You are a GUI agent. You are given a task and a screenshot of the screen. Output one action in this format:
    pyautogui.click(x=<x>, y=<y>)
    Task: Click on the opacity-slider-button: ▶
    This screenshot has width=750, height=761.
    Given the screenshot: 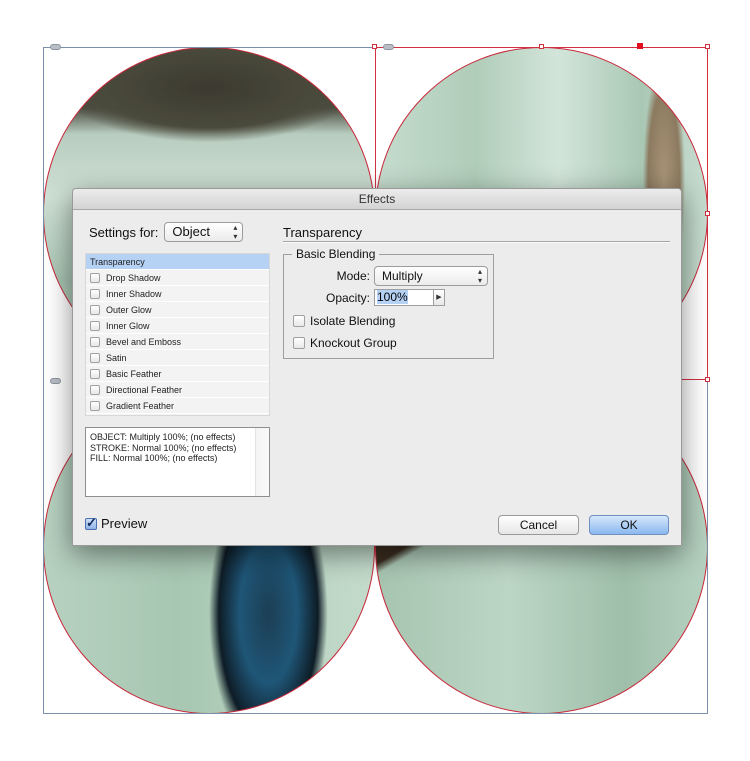 What is the action you would take?
    pyautogui.click(x=439, y=297)
    